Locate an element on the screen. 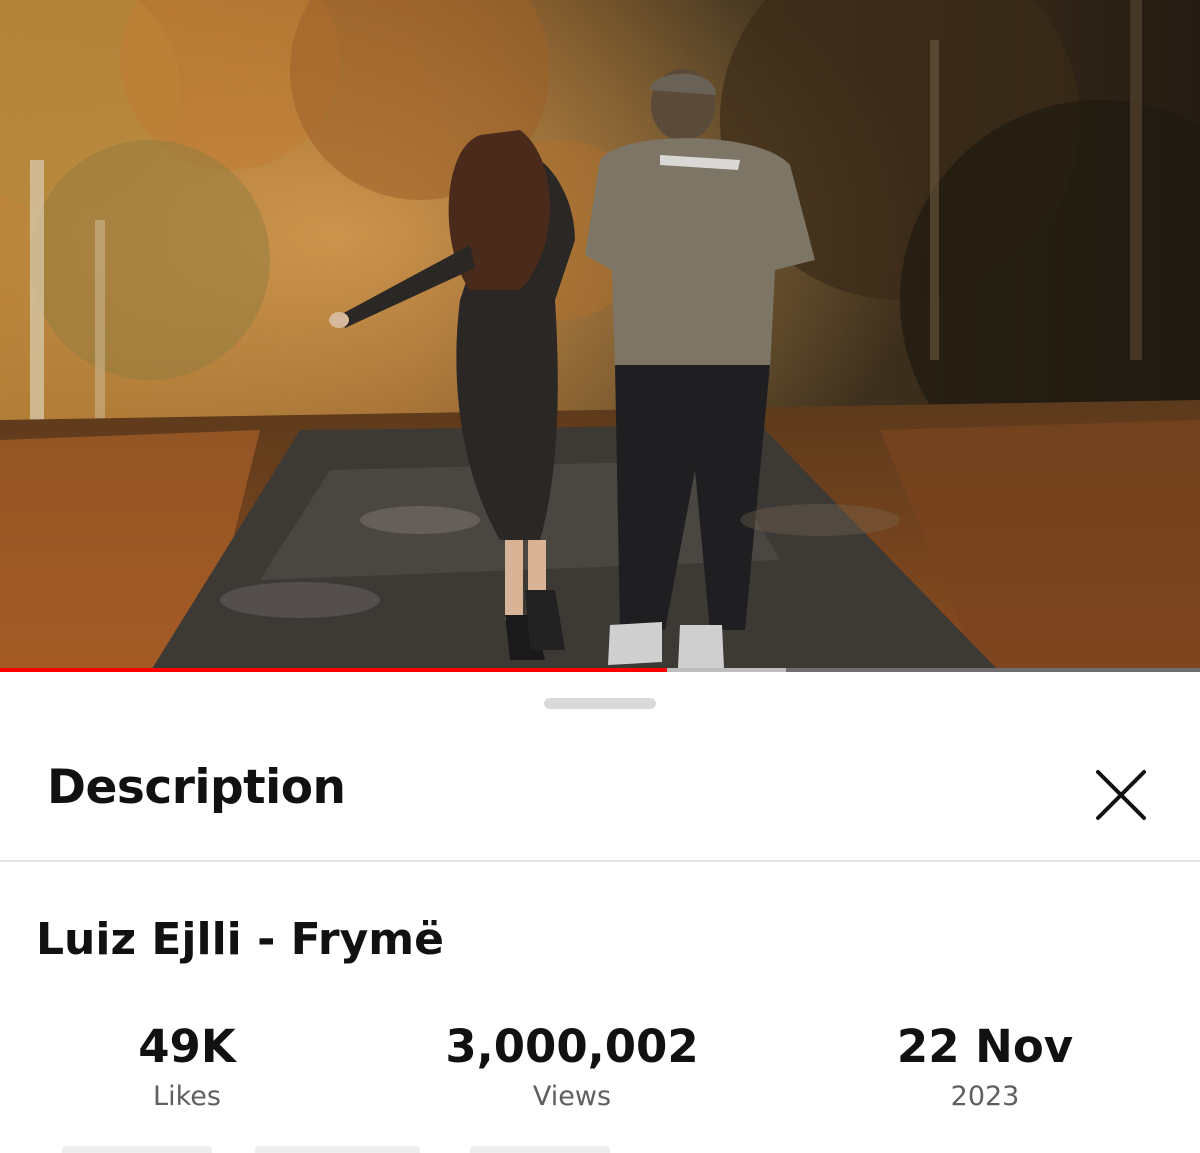 The height and width of the screenshot is (1153, 1200). likes-stat: 49K Likes is located at coordinates (187, 1067).